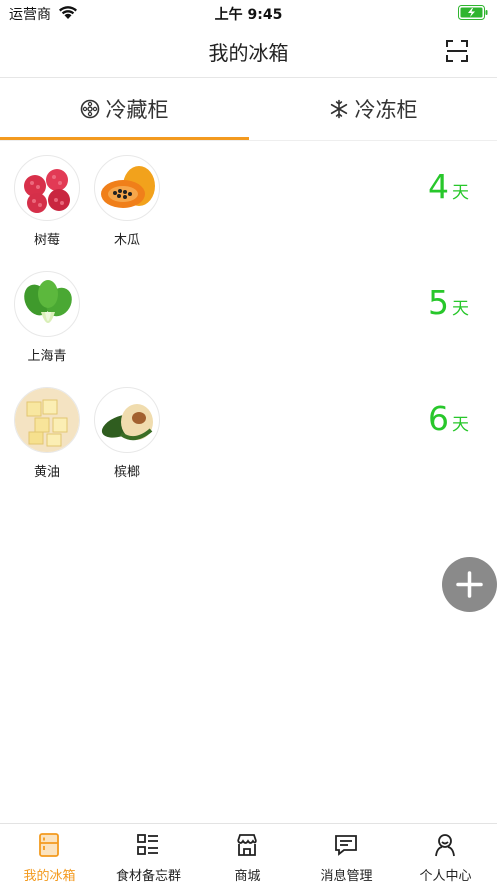  Describe the element at coordinates (346, 845) in the screenshot. I see `message-icon` at that location.